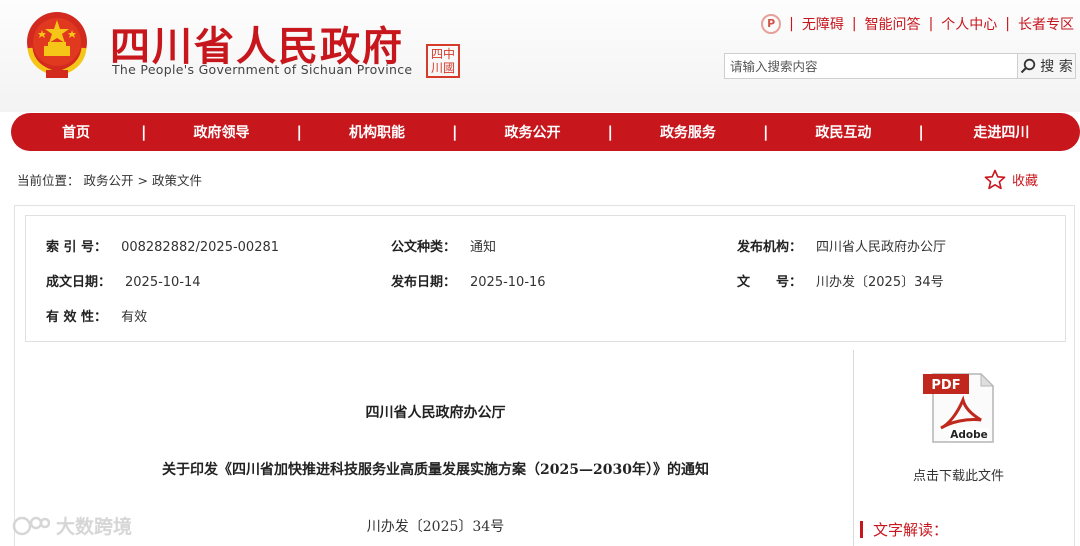 This screenshot has height=546, width=1080. What do you see at coordinates (77, 247) in the screenshot?
I see `index-label: 索 引 号：` at bounding box center [77, 247].